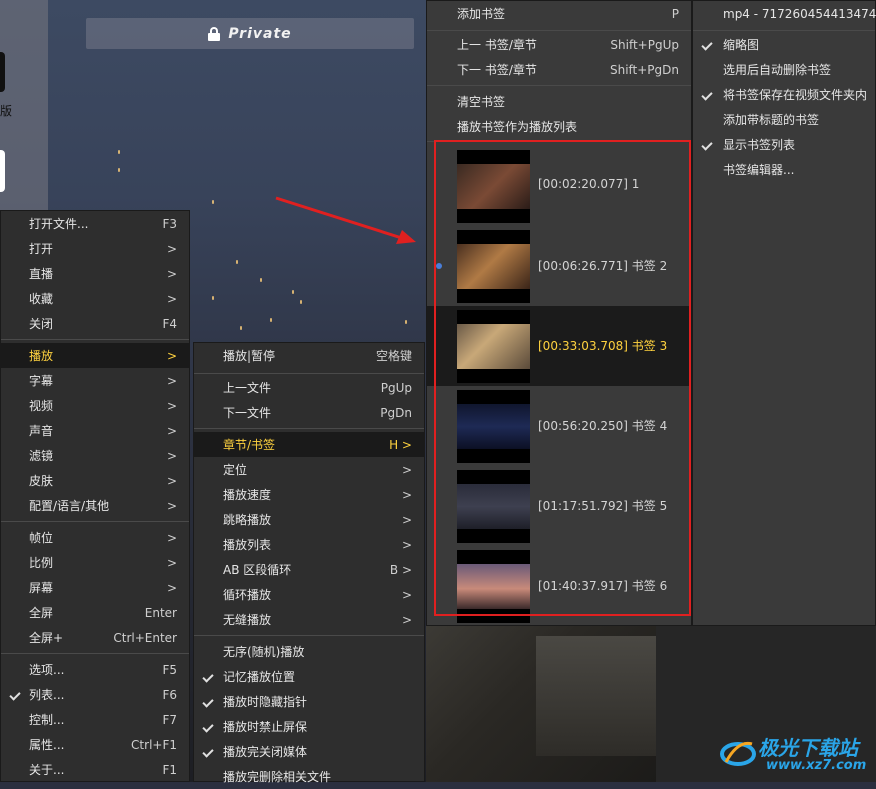 The height and width of the screenshot is (789, 876). Describe the element at coordinates (309, 594) in the screenshot. I see `menu-item-loop: 循环播放 >` at that location.